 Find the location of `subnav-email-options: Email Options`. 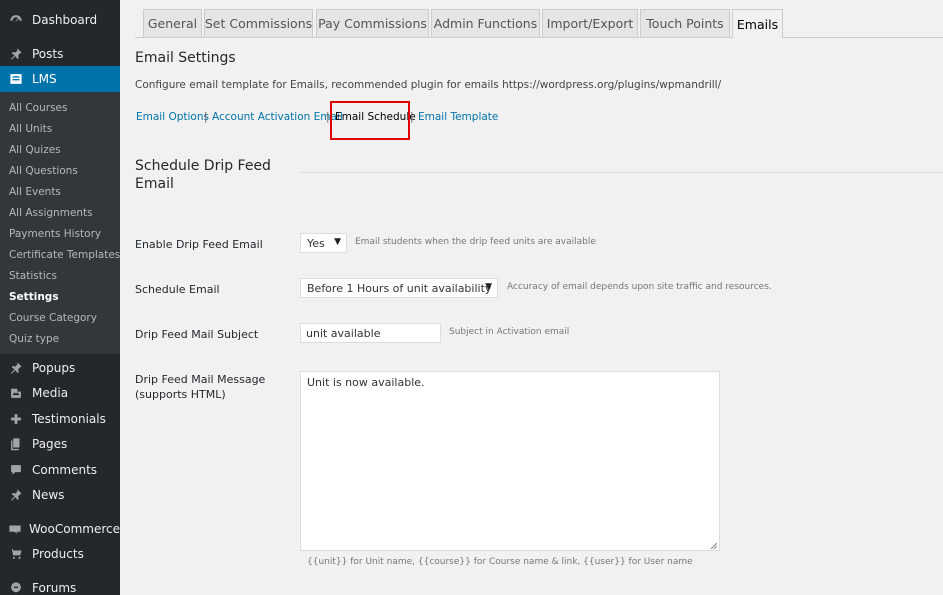

subnav-email-options: Email Options is located at coordinates (172, 117).